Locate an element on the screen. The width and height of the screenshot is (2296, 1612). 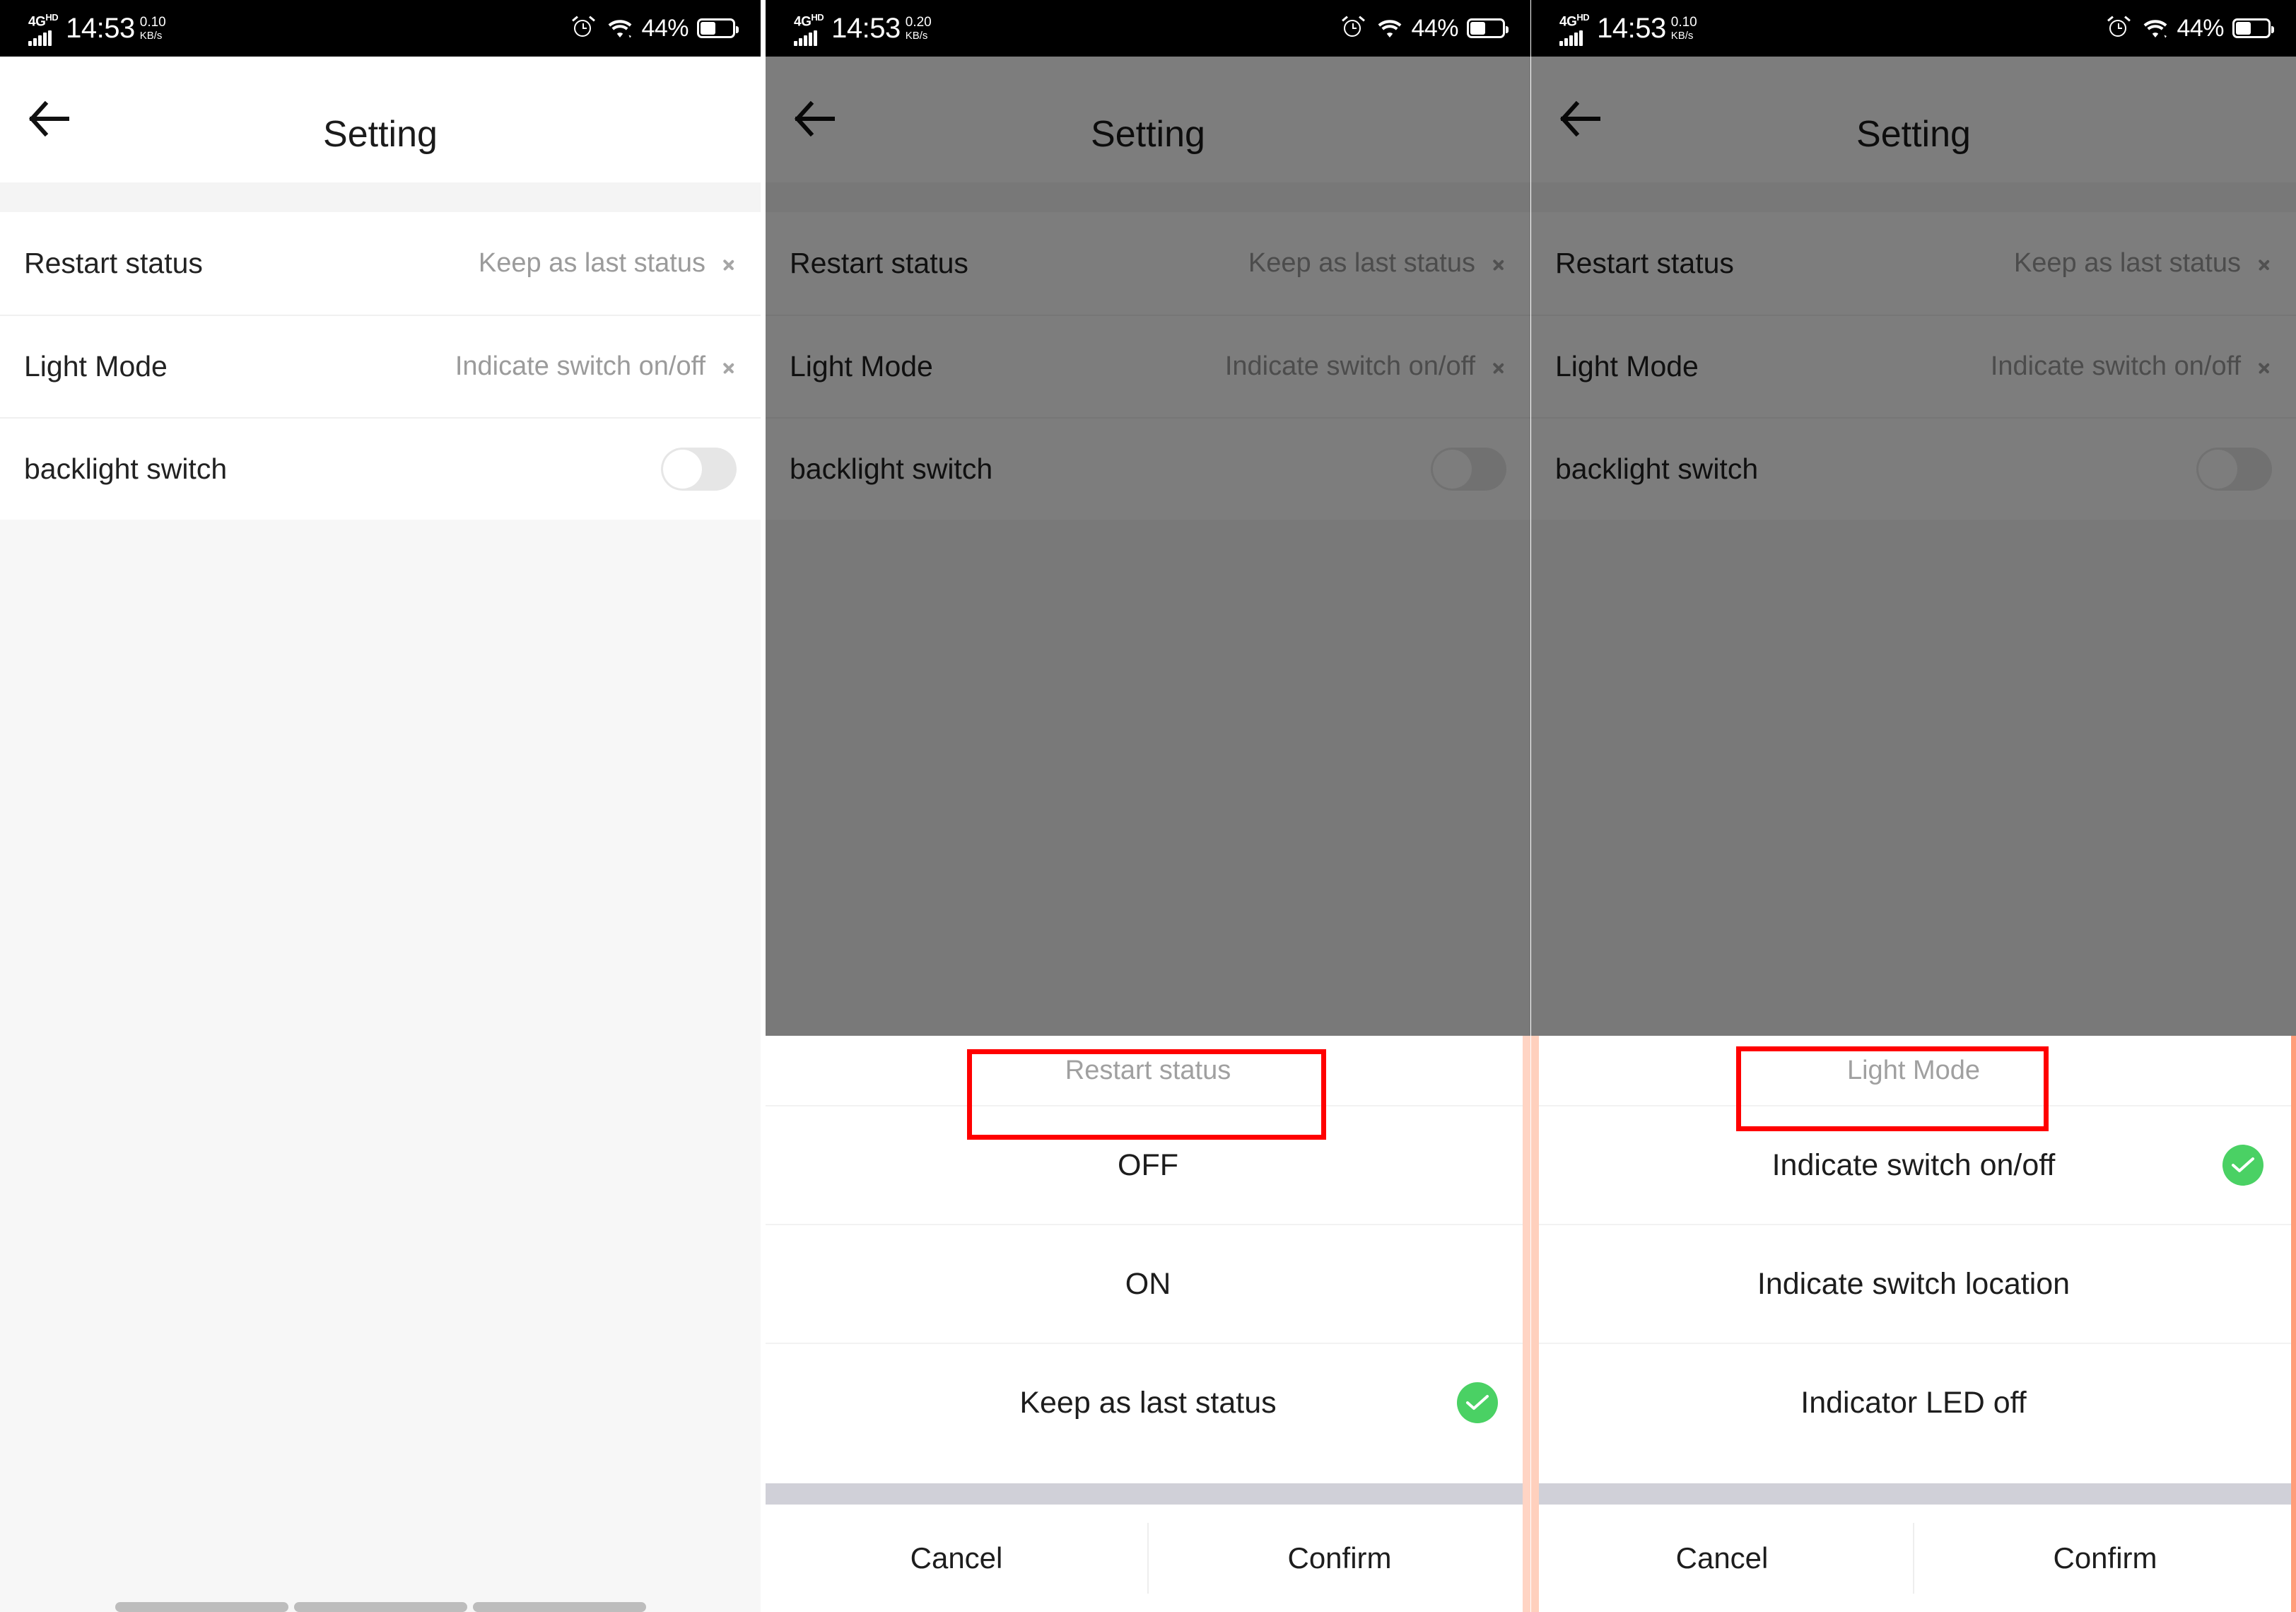
option-label: ON is located at coordinates (1148, 1283).